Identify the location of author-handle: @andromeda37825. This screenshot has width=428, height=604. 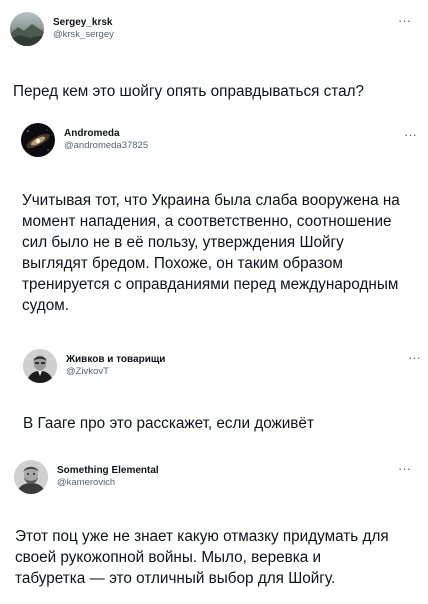
(106, 146).